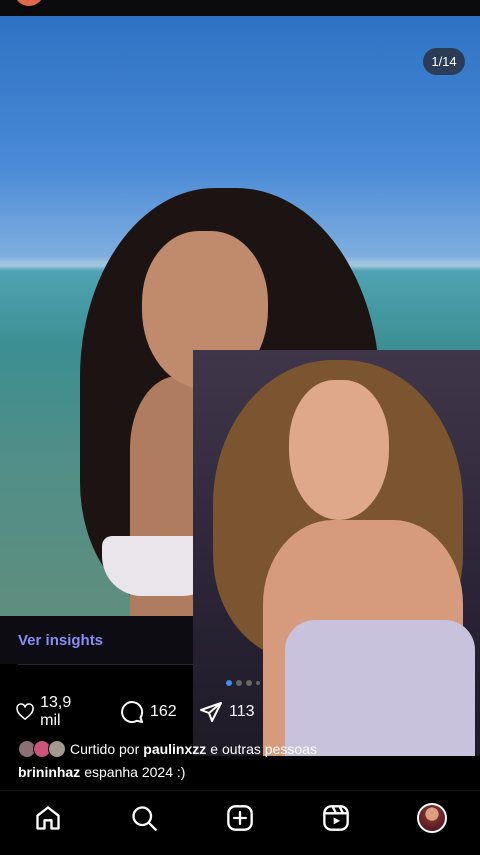 This screenshot has width=480, height=855. What do you see at coordinates (105, 664) in the screenshot?
I see `divider` at bounding box center [105, 664].